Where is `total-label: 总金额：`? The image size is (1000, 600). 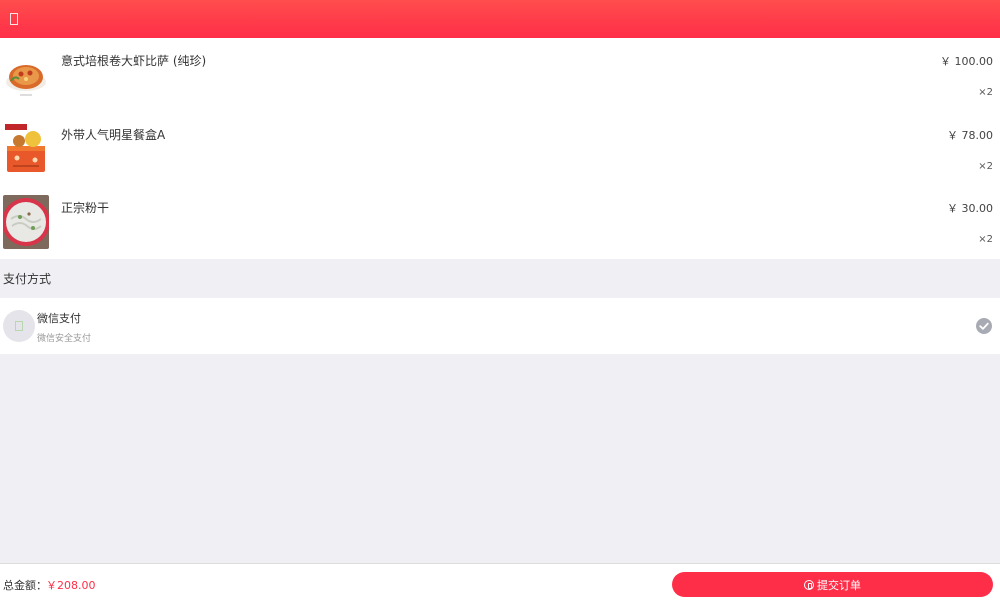
total-label: 总金额： is located at coordinates (25, 585).